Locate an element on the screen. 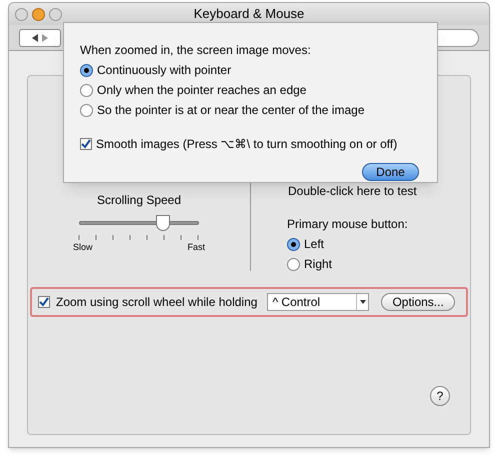 The width and height of the screenshot is (500, 458). group-label: Primary mouse button: is located at coordinates (347, 224).